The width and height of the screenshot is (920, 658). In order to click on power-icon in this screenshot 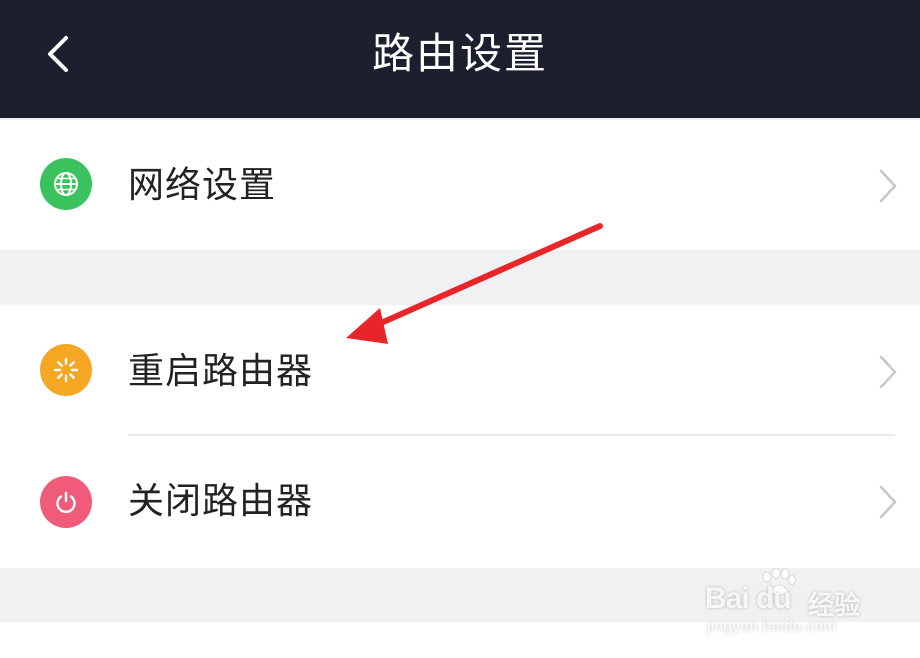, I will do `click(66, 502)`.